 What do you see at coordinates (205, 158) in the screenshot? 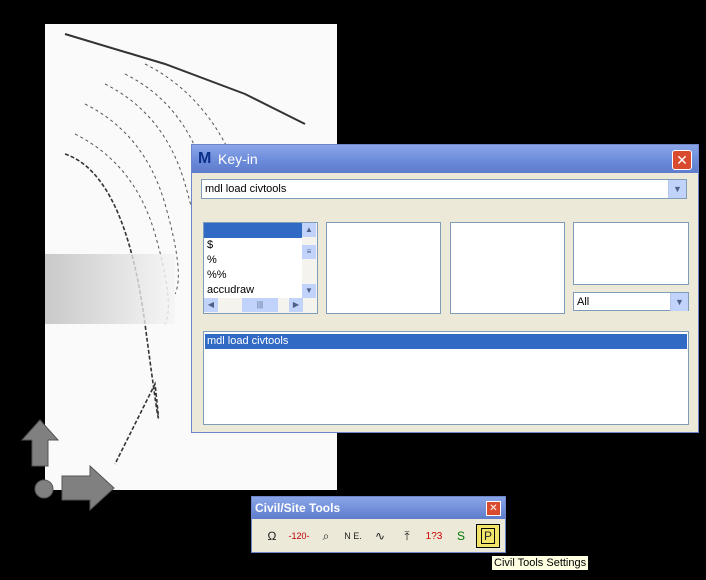
I see `microstation-icon: M` at bounding box center [205, 158].